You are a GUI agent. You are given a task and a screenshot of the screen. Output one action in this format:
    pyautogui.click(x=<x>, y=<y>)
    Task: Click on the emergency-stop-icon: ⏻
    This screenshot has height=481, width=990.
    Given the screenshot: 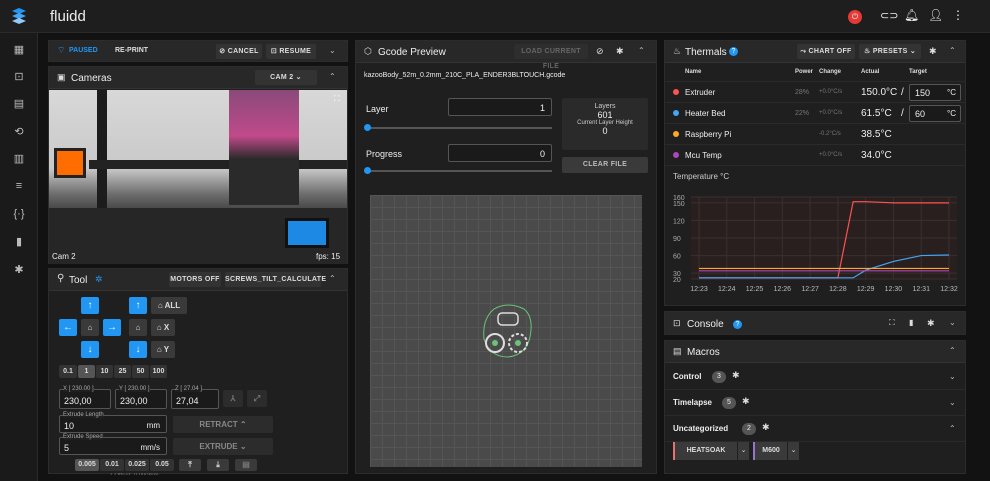 What is the action you would take?
    pyautogui.click(x=855, y=17)
    